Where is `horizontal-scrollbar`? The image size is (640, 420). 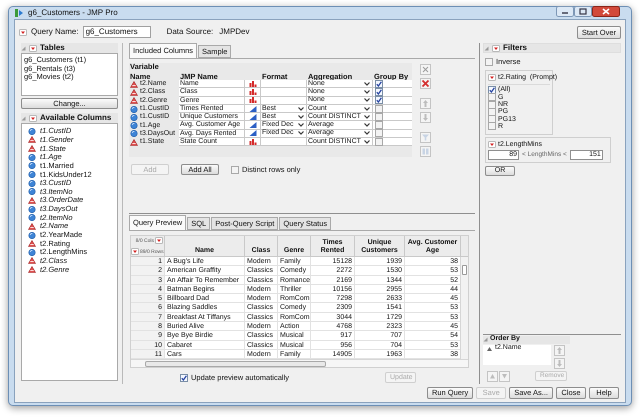 horizontal-scrollbar is located at coordinates (299, 363).